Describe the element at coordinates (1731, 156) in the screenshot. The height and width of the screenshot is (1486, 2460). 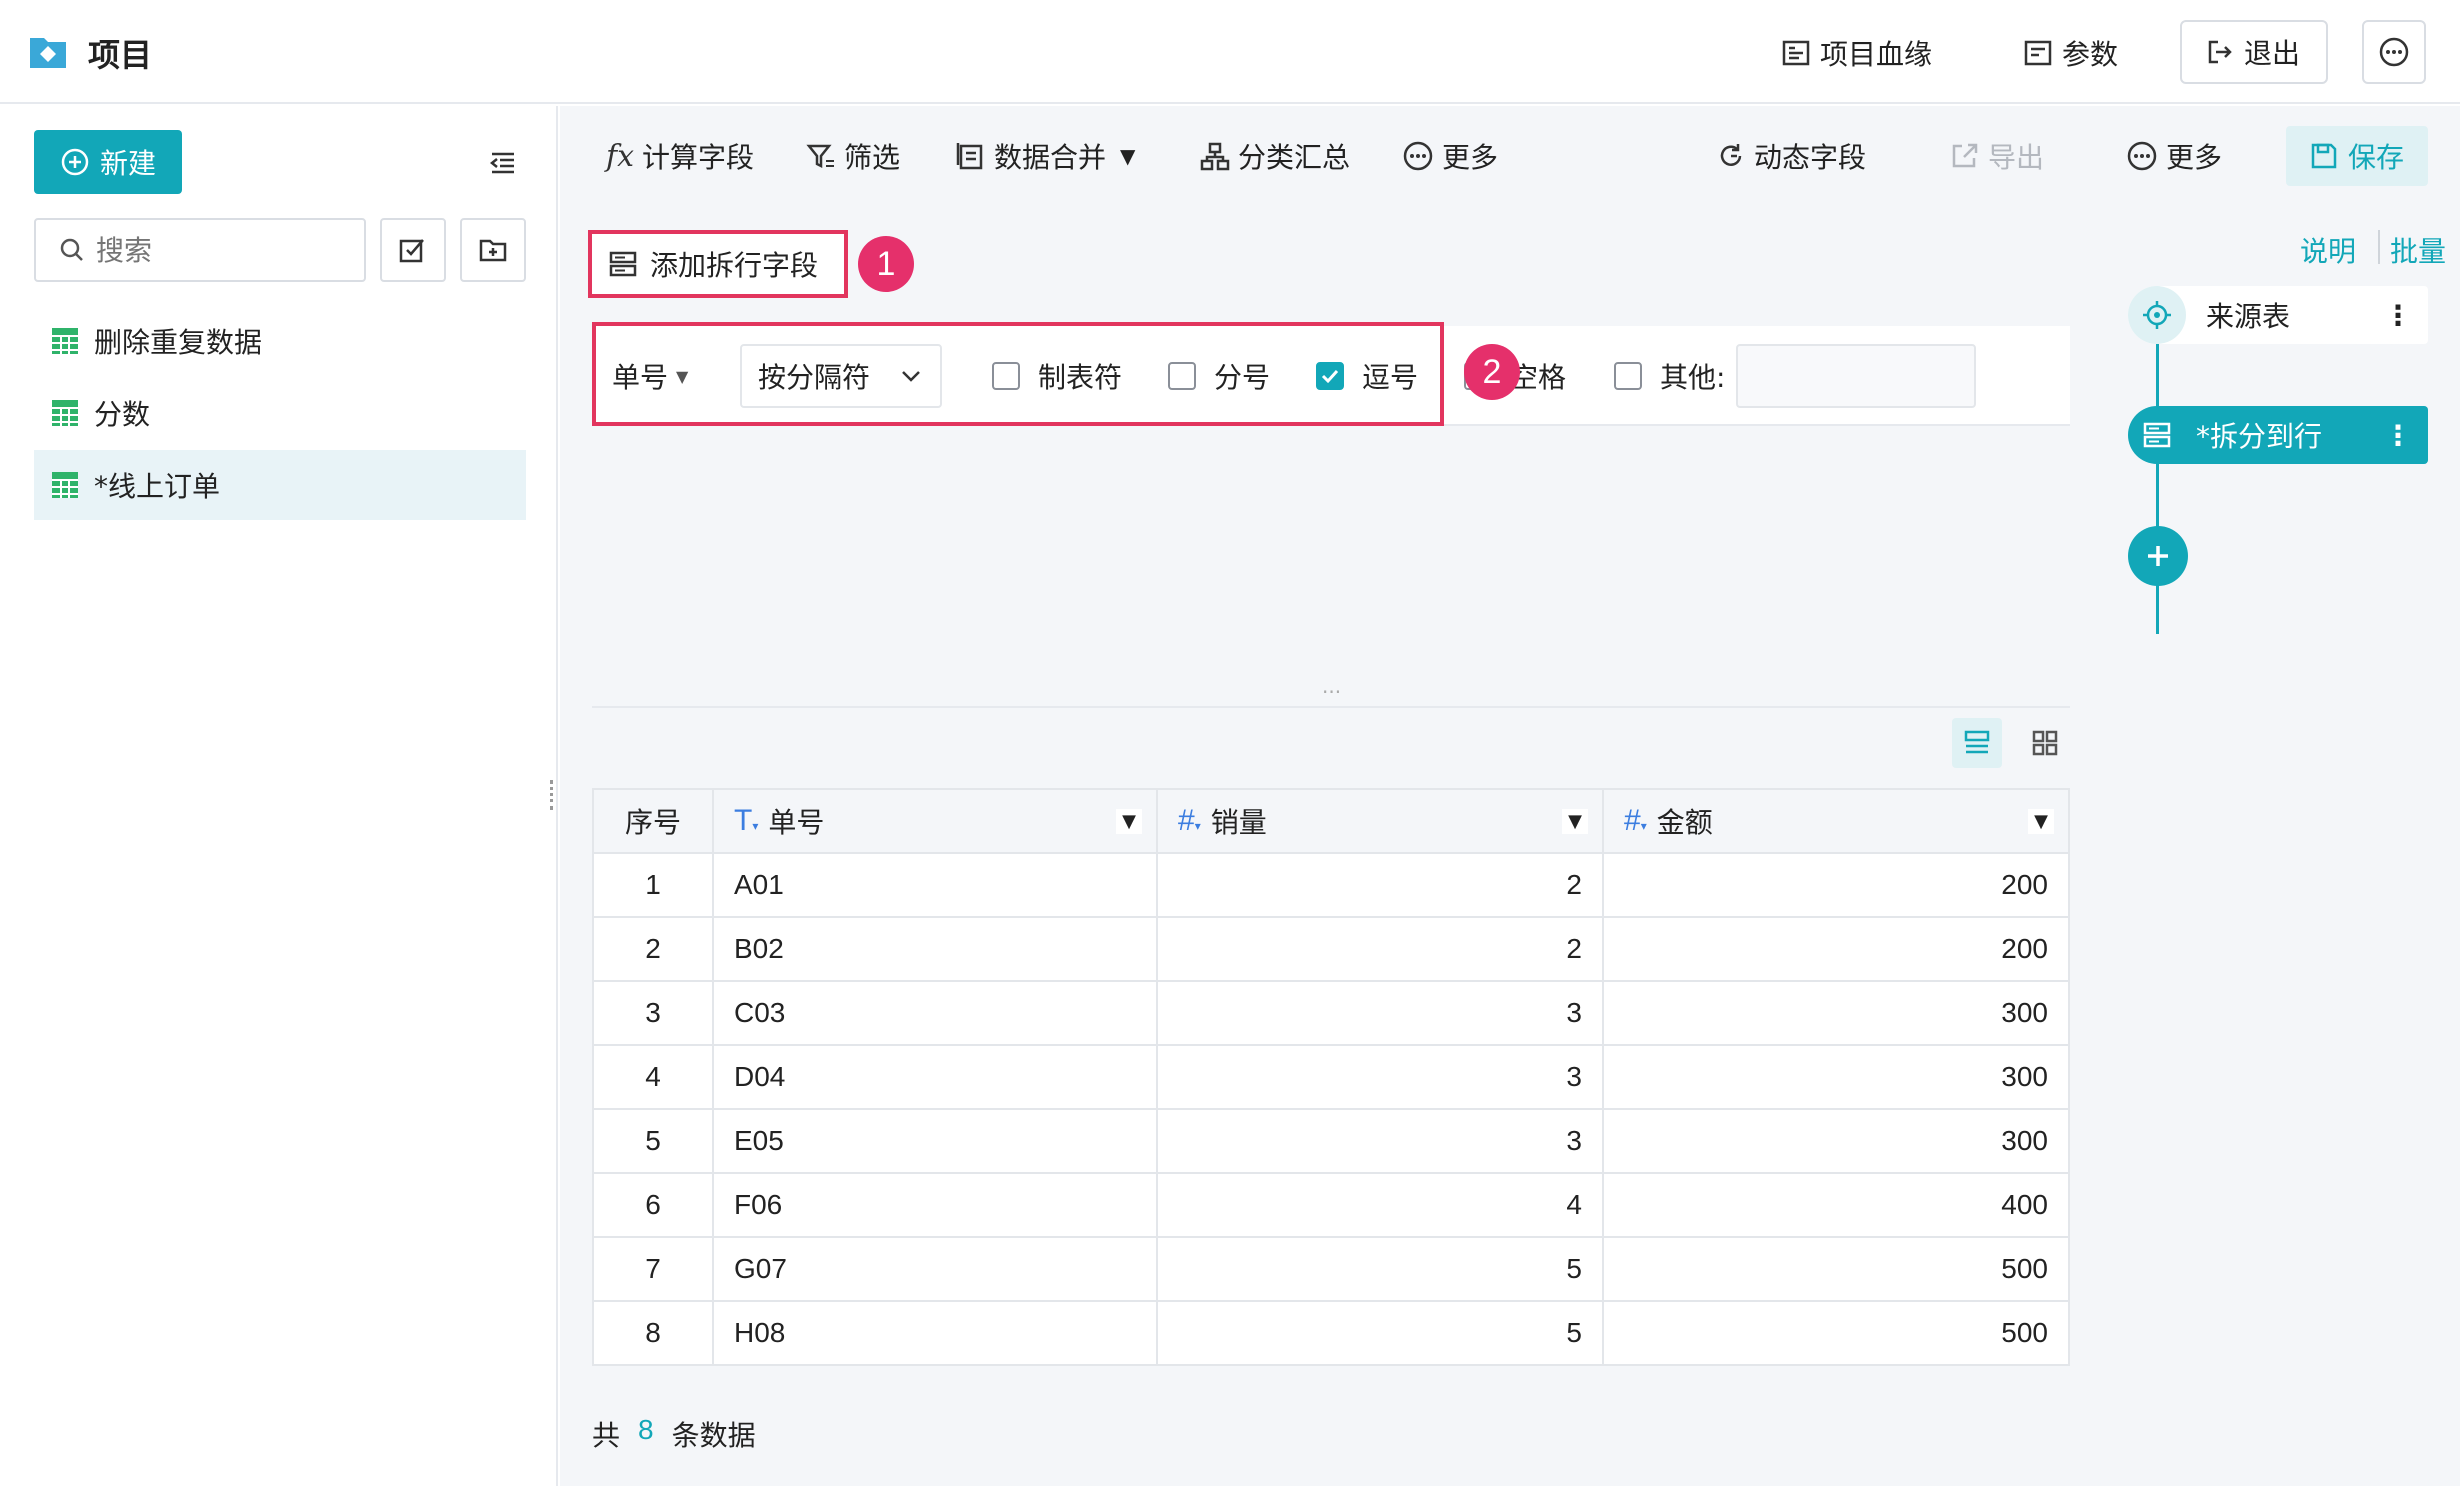
I see `refresh-icon` at that location.